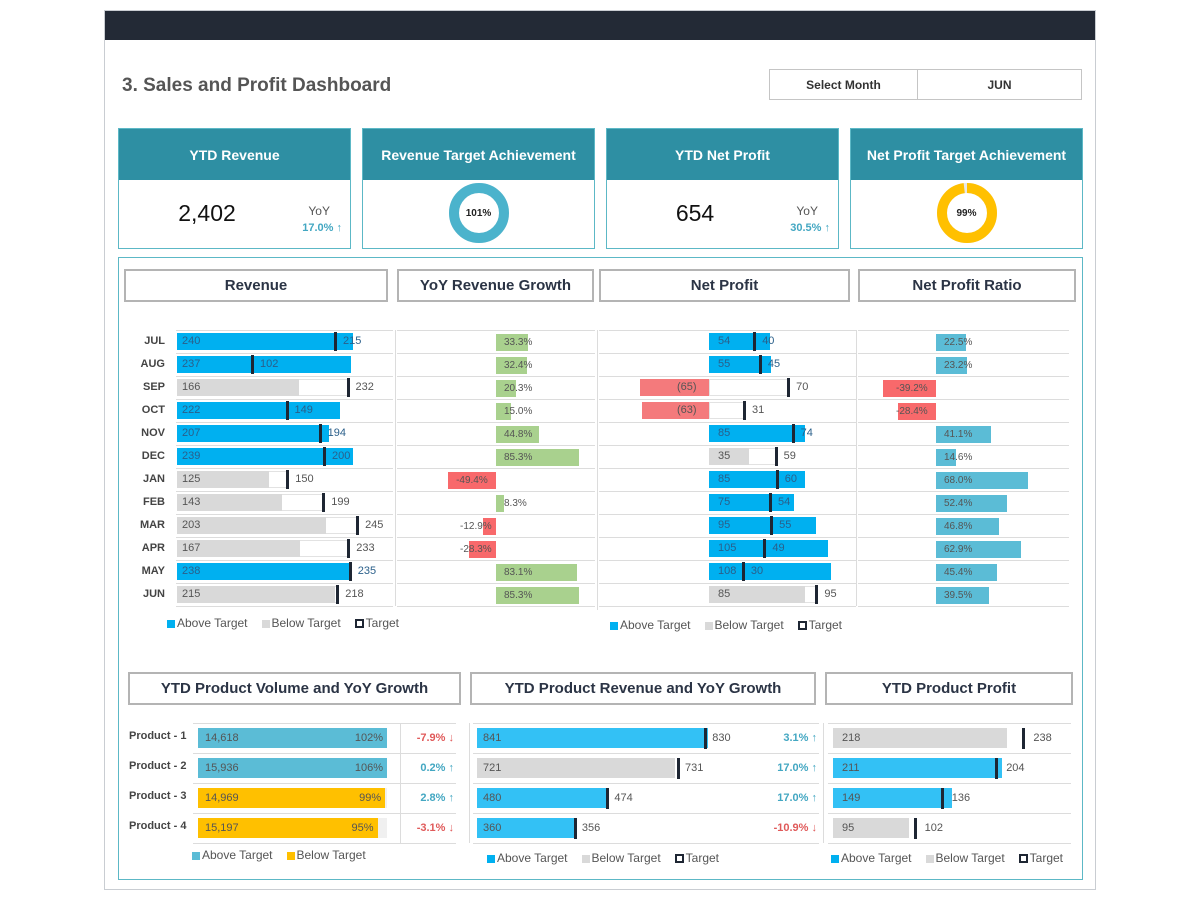  Describe the element at coordinates (518, 411) in the screenshot. I see `yoy-growth-label: 15.0%` at that location.